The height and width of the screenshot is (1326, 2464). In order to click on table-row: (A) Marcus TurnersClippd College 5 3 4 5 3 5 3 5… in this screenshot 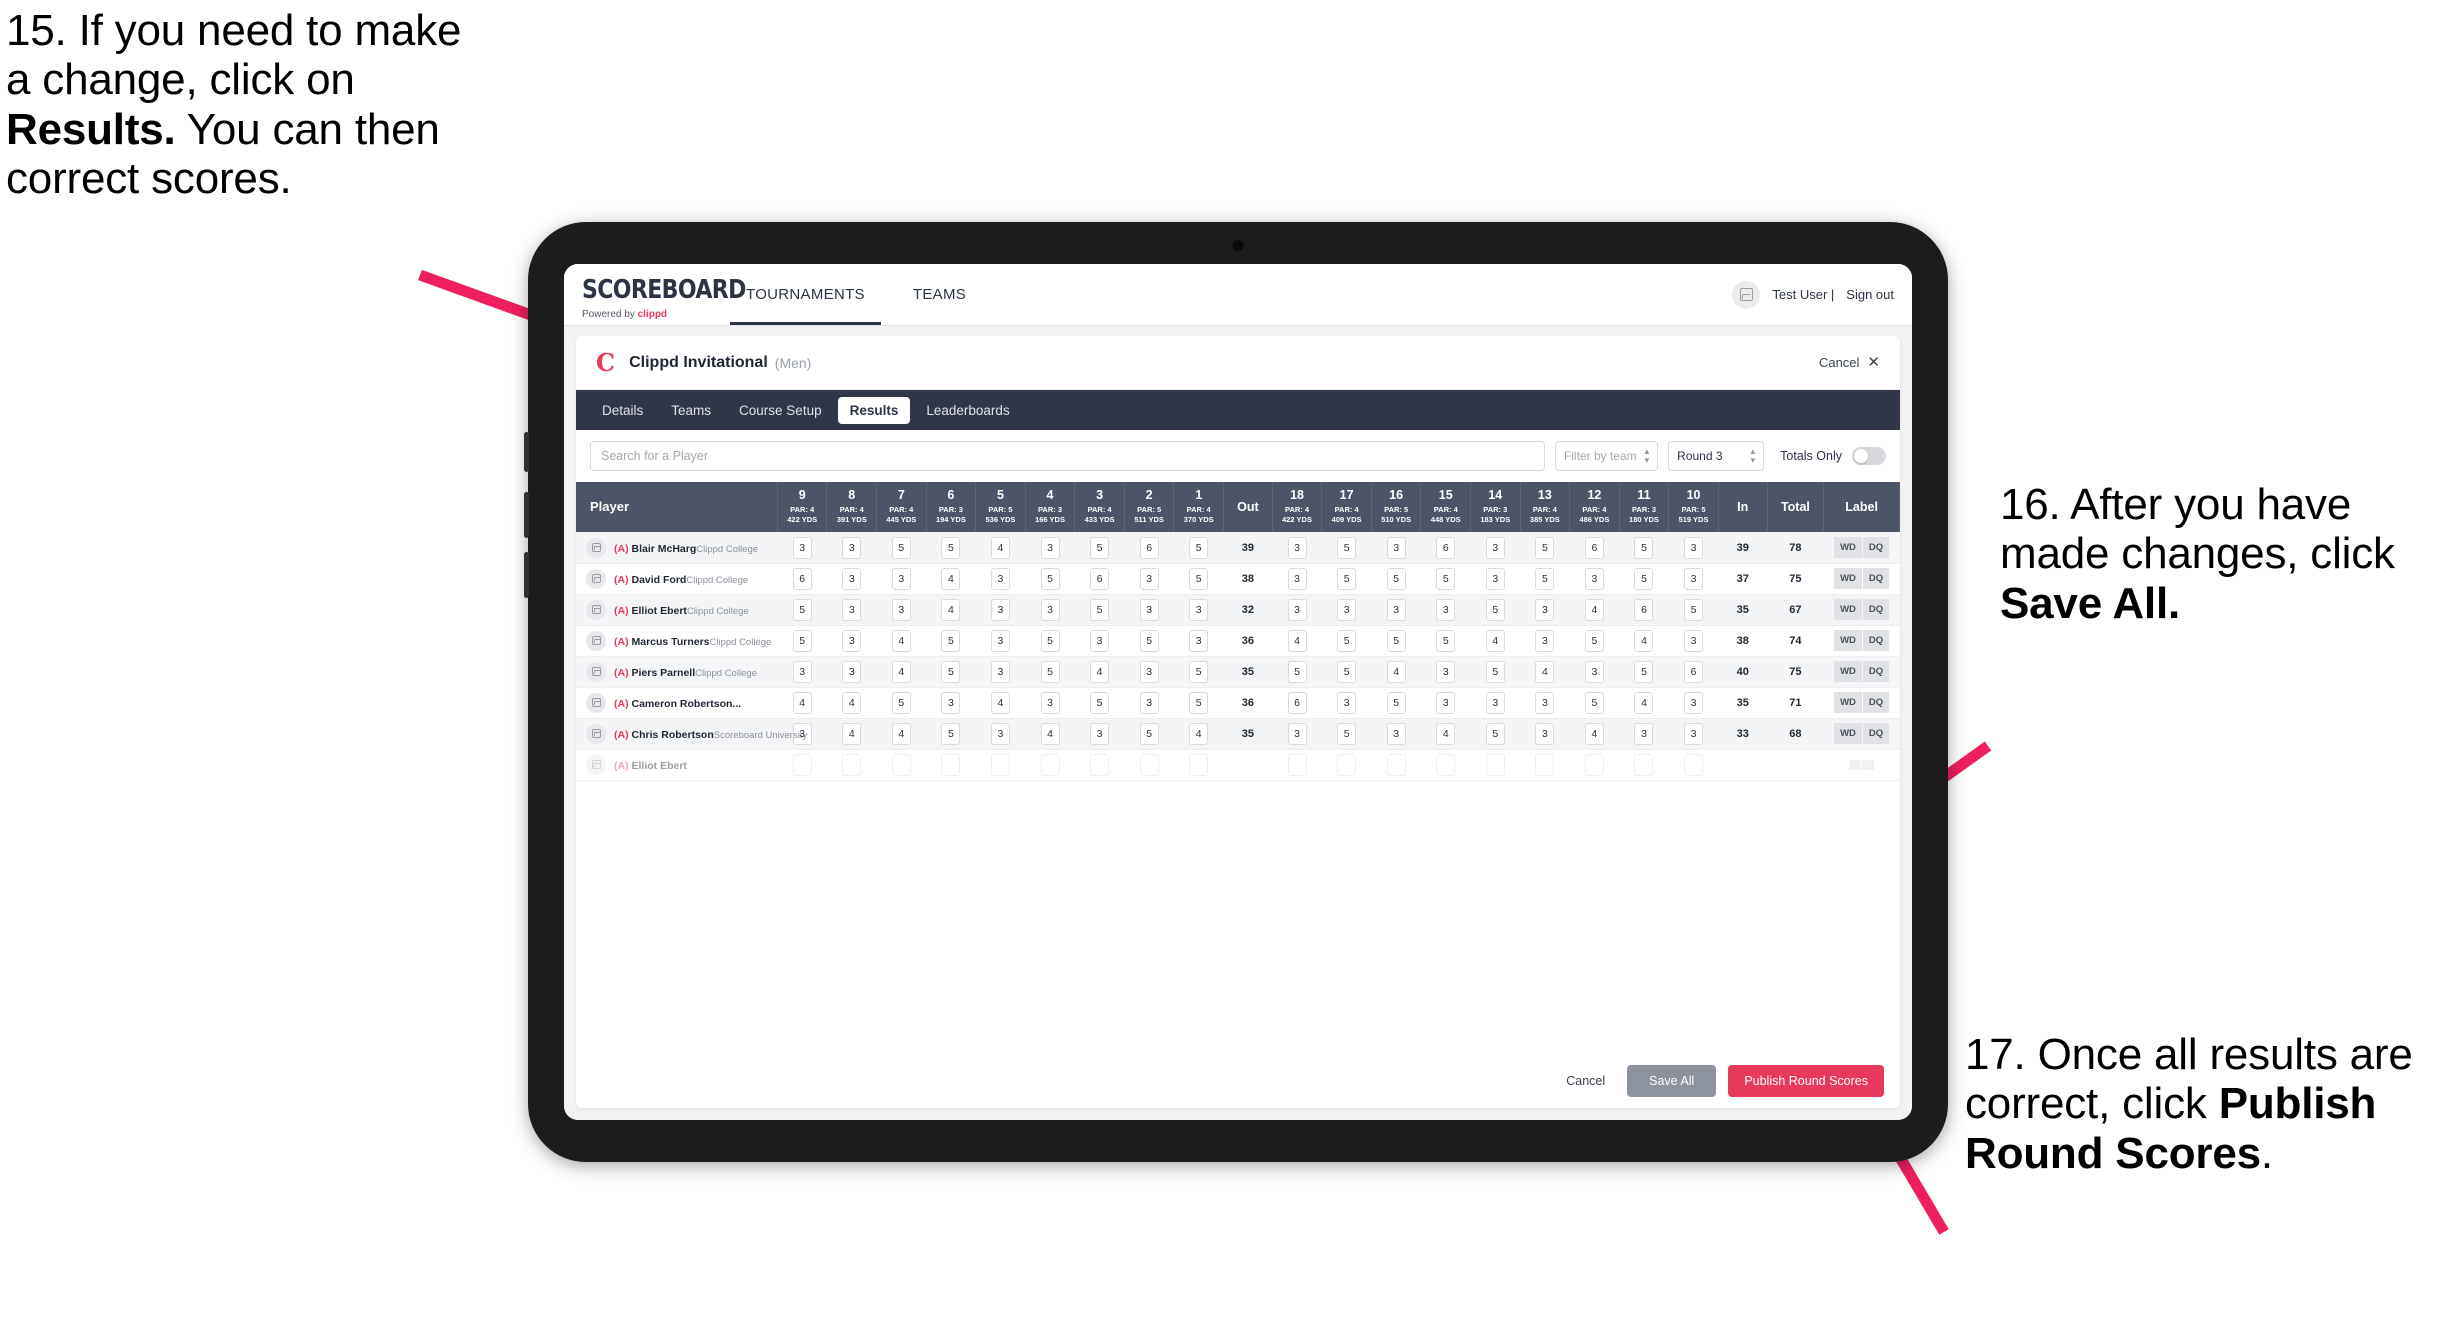, I will do `click(1238, 641)`.